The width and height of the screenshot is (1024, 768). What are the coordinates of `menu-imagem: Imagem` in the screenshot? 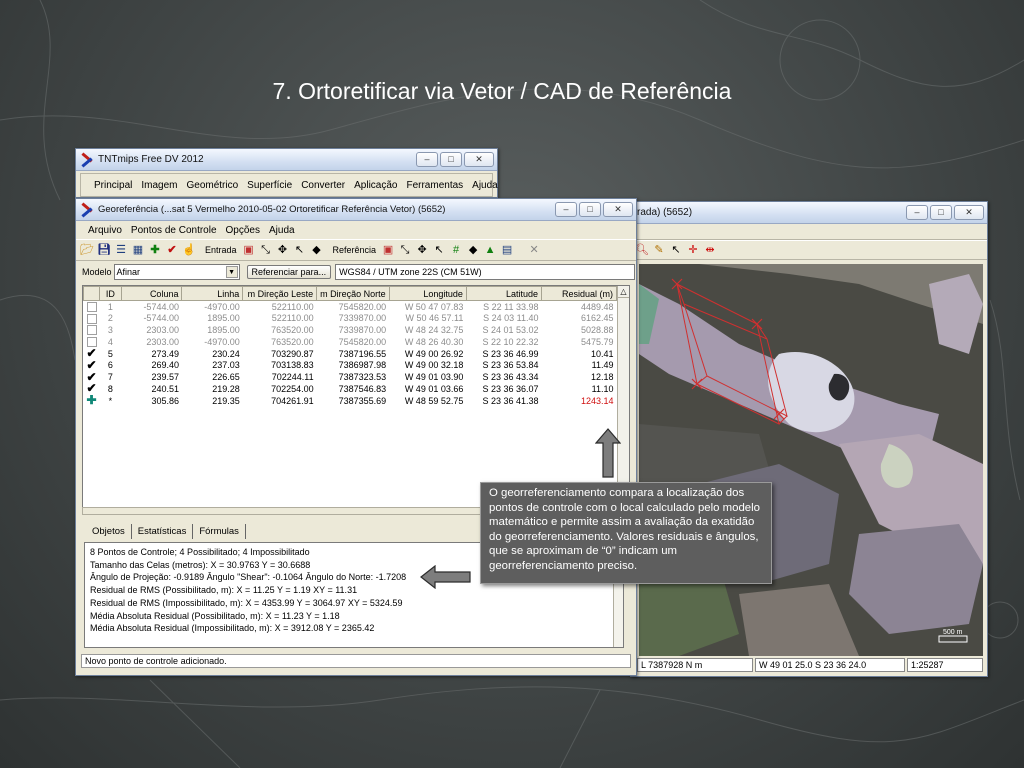 It's located at (159, 185).